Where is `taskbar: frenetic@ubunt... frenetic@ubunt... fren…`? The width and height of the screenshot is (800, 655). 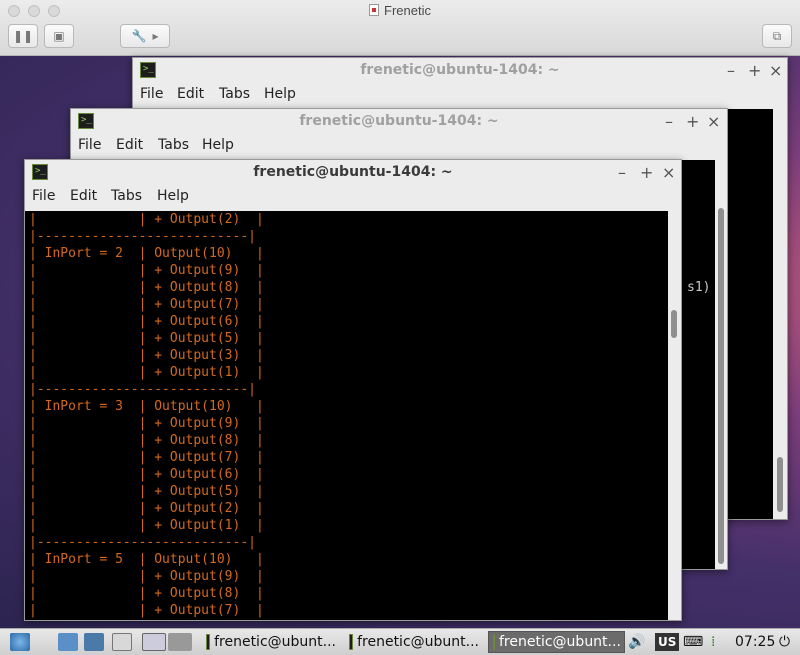 taskbar: frenetic@ubunt... frenetic@ubunt... fren… is located at coordinates (400, 641).